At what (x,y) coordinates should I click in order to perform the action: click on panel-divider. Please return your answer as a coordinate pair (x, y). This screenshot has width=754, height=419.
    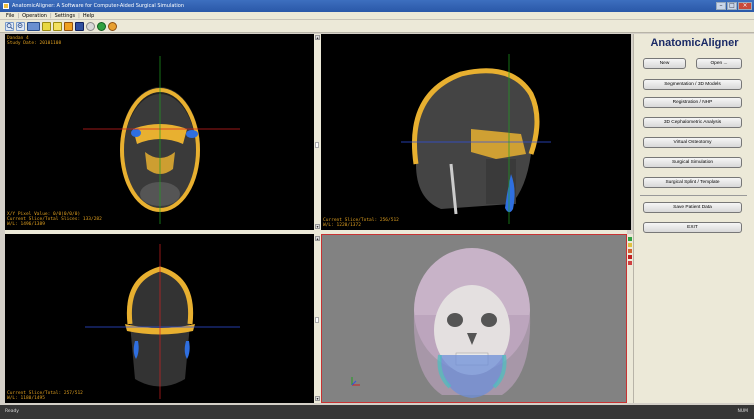
    Looking at the image, I should click on (693, 195).